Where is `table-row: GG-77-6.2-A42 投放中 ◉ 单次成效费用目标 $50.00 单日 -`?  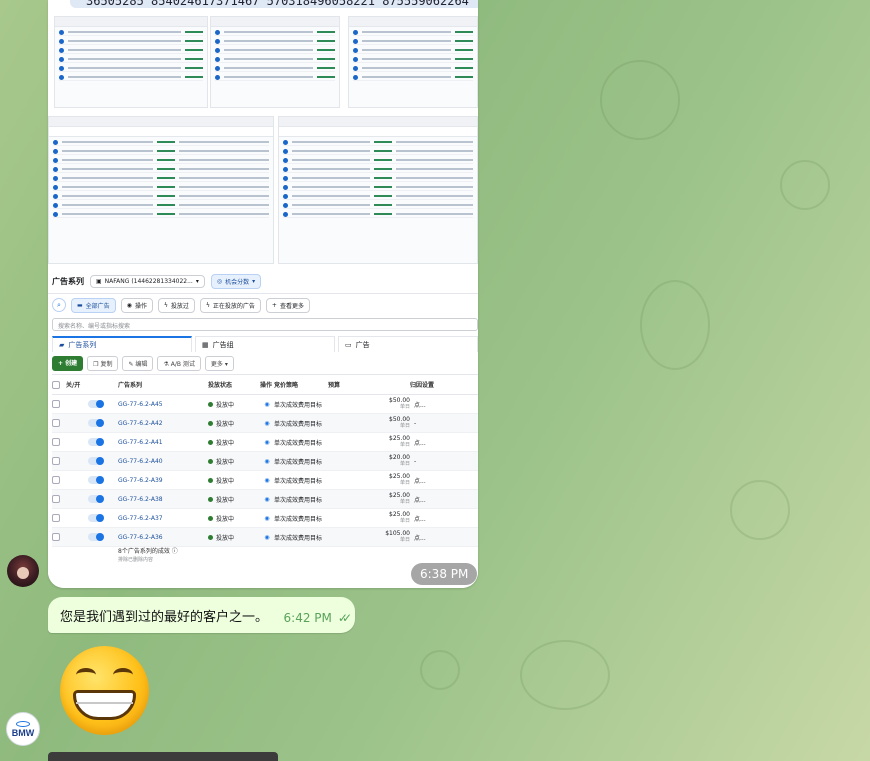 table-row: GG-77-6.2-A42 投放中 ◉ 单次成效费用目标 $50.00 单日 - is located at coordinates (265, 423).